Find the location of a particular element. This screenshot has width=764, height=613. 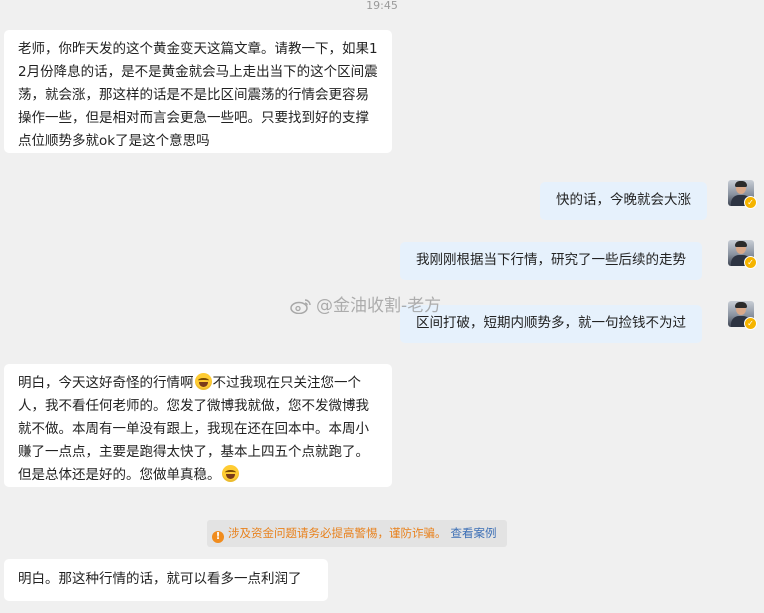

outgoing-message: 我刚刚根据当下行情，研究了一些后续的走势 is located at coordinates (551, 261).